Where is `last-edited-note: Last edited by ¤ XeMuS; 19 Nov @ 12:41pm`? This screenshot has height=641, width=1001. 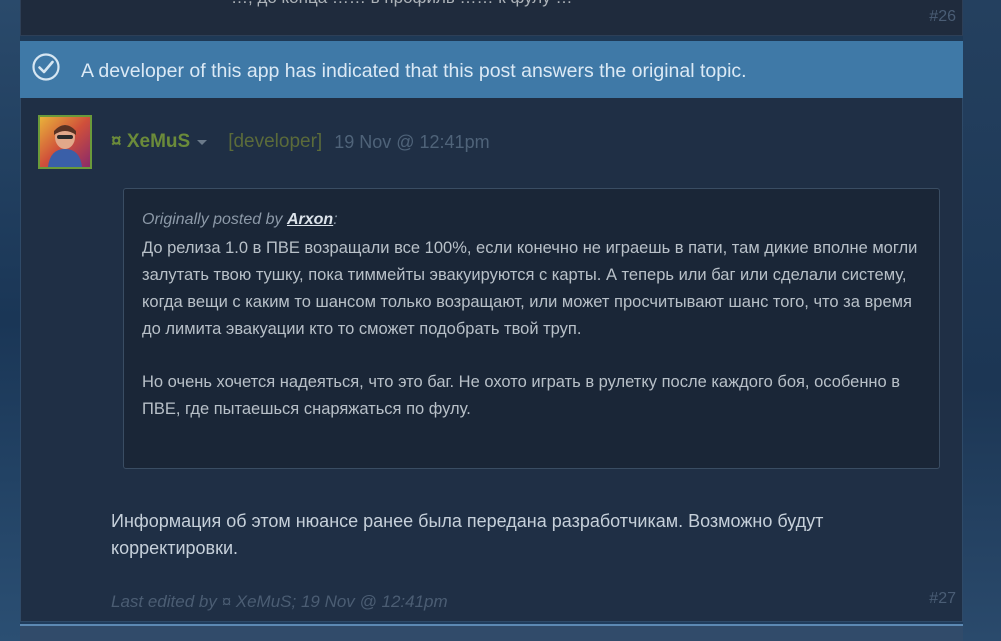
last-edited-note: Last edited by ¤ XeMuS; 19 Nov @ 12:41pm is located at coordinates (279, 601).